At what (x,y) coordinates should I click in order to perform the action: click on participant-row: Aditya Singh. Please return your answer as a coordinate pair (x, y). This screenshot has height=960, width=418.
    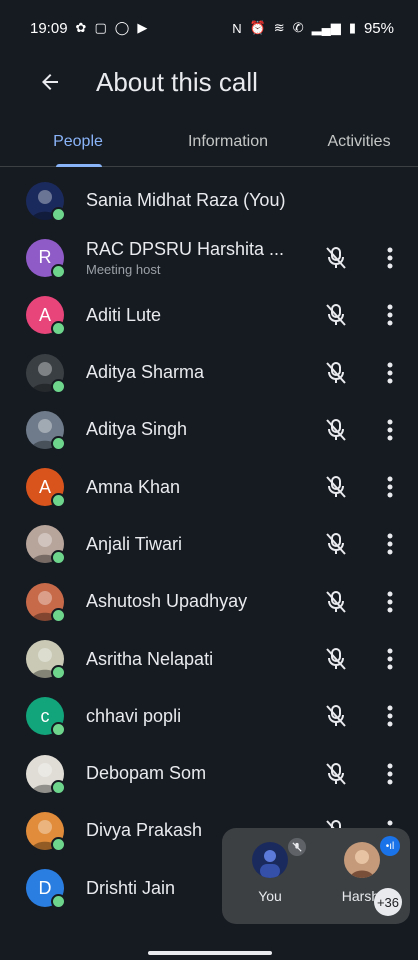
    Looking at the image, I should click on (209, 429).